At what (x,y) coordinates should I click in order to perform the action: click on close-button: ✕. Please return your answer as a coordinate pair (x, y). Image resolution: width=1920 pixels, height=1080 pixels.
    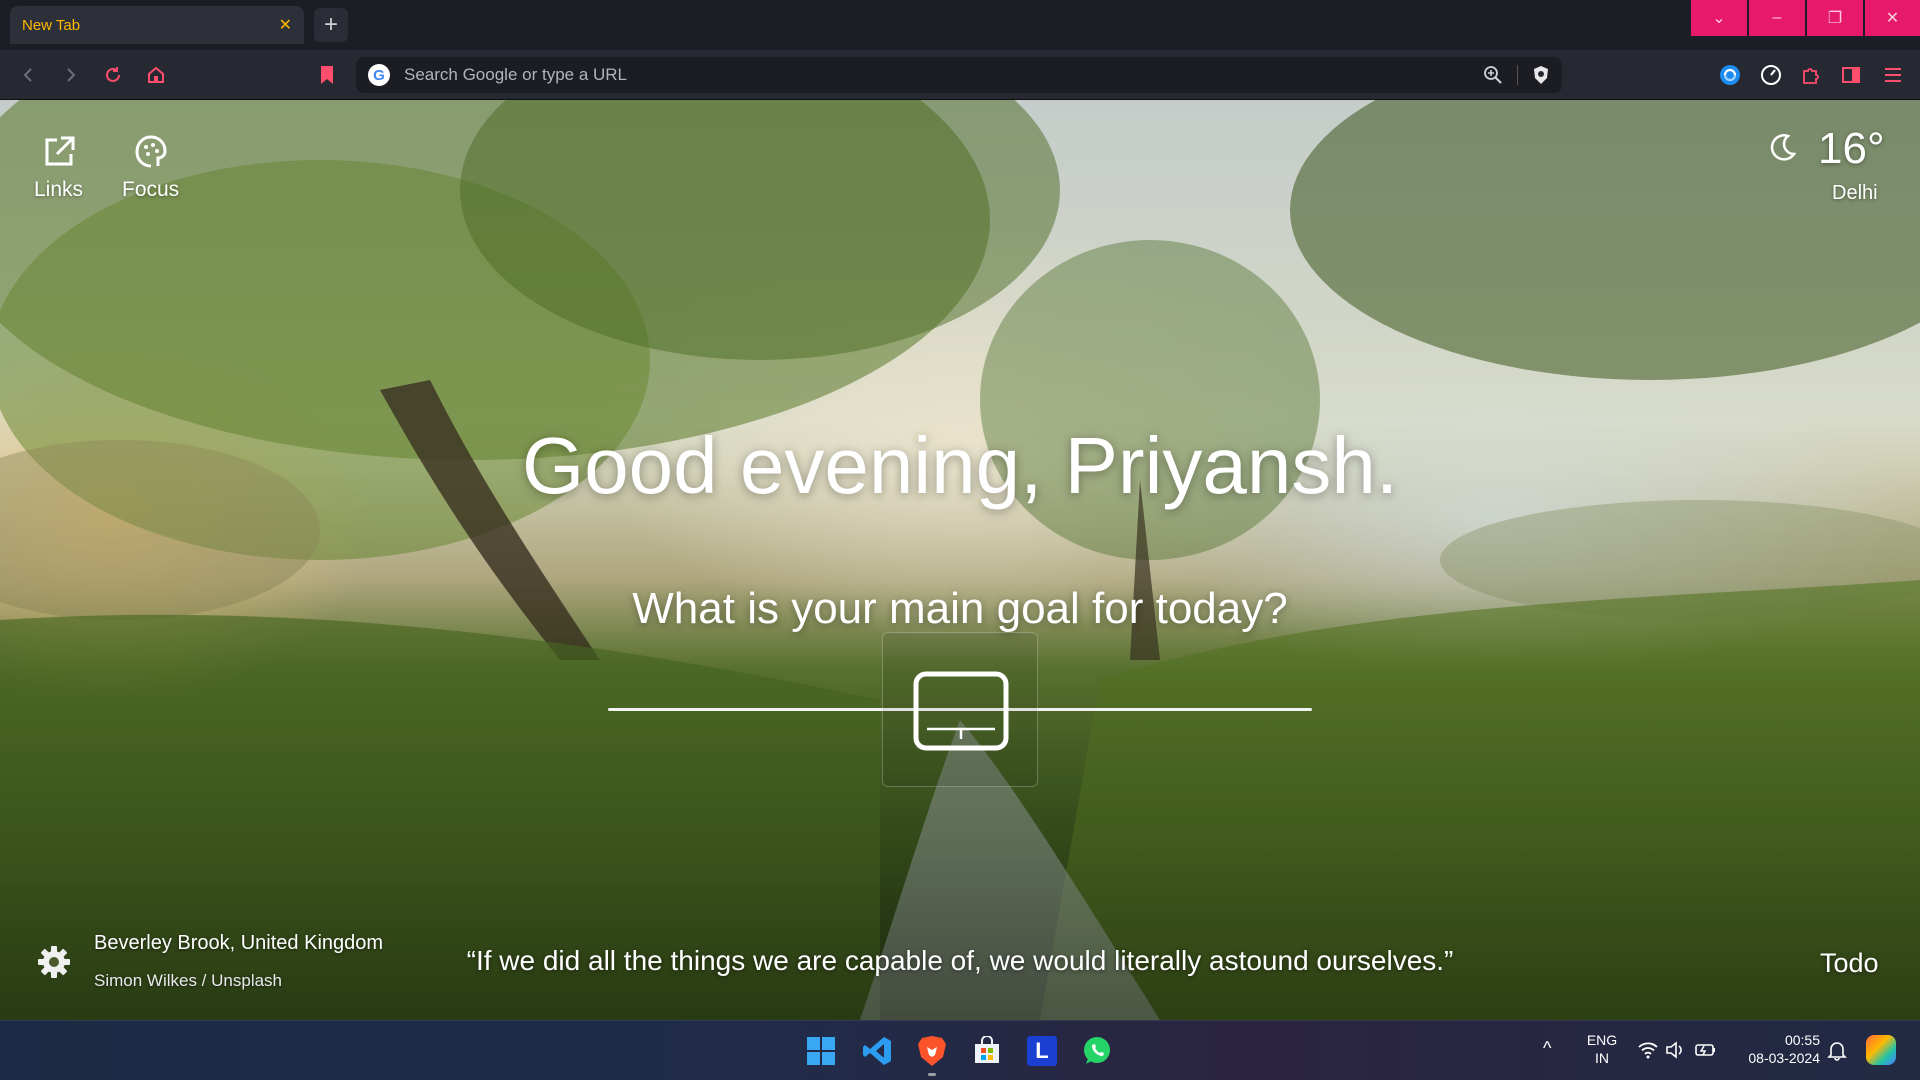
    Looking at the image, I should click on (1892, 18).